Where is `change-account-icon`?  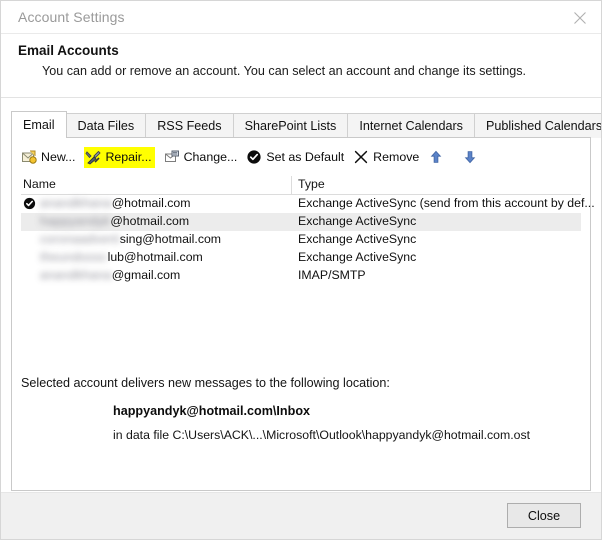
change-account-icon is located at coordinates (172, 157).